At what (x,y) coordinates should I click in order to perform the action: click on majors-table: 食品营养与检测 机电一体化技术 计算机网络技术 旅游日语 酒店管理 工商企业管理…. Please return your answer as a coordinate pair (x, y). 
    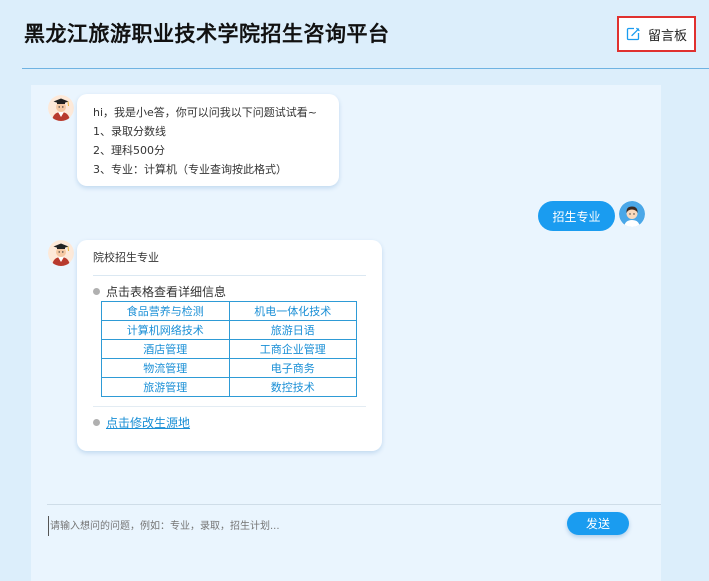
    Looking at the image, I should click on (229, 349).